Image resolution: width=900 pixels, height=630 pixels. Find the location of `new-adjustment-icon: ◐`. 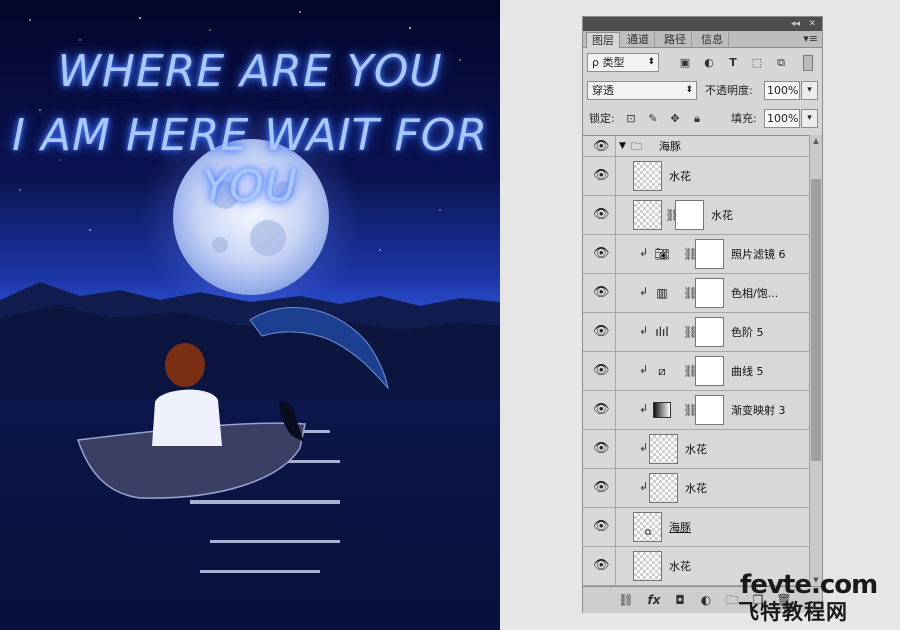

new-adjustment-icon: ◐ is located at coordinates (706, 600).